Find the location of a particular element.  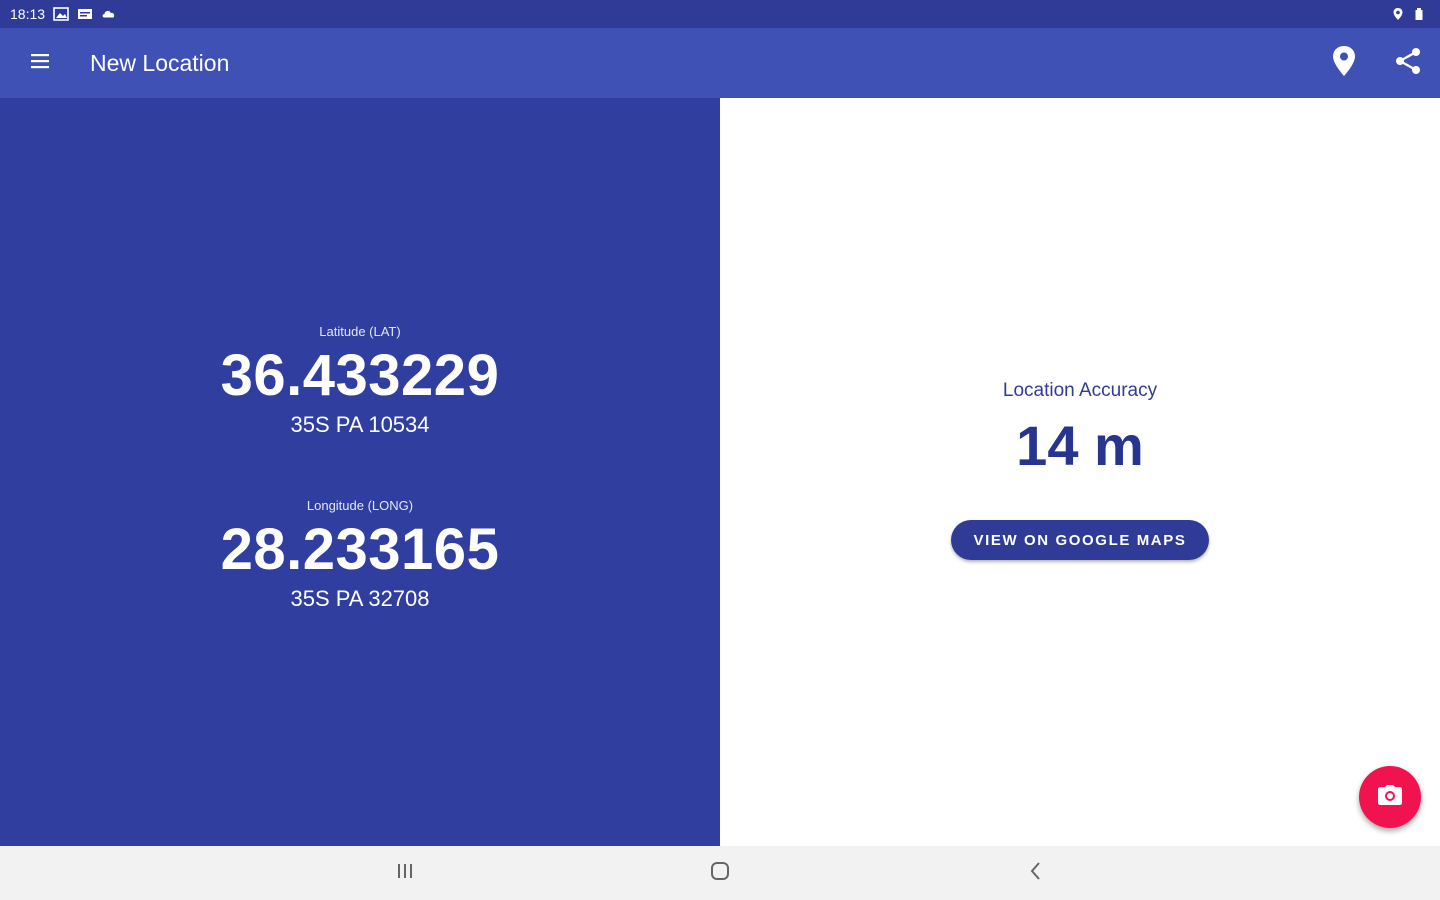

back-button is located at coordinates (1036, 873).